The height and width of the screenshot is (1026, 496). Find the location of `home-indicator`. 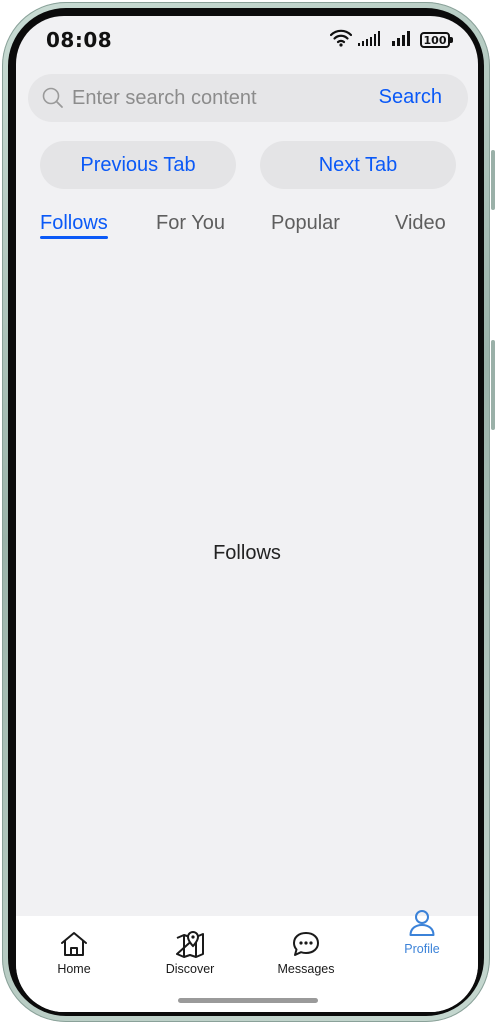

home-indicator is located at coordinates (248, 1000).